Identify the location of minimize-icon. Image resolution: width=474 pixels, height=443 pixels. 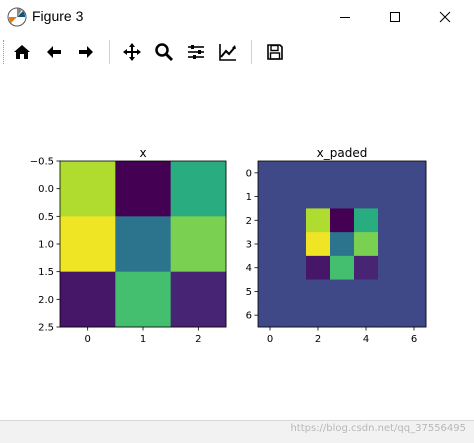
(345, 17).